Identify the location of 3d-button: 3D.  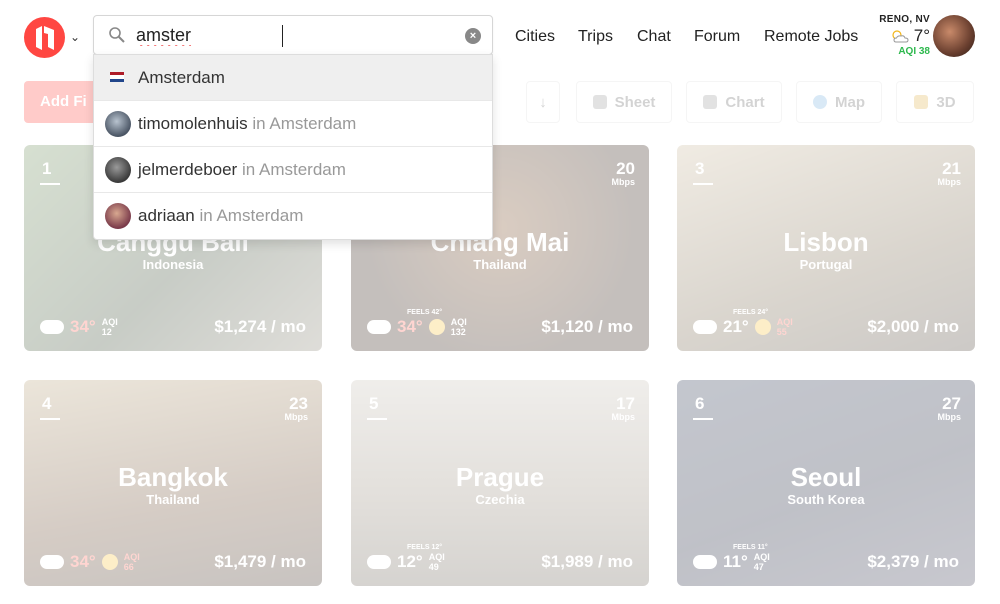
(935, 102).